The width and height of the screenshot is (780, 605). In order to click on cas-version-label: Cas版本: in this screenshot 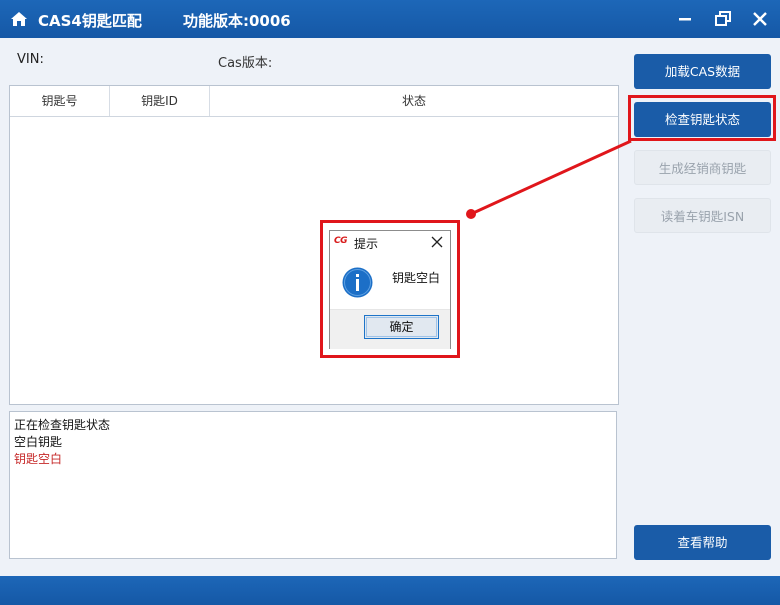, I will do `click(245, 63)`.